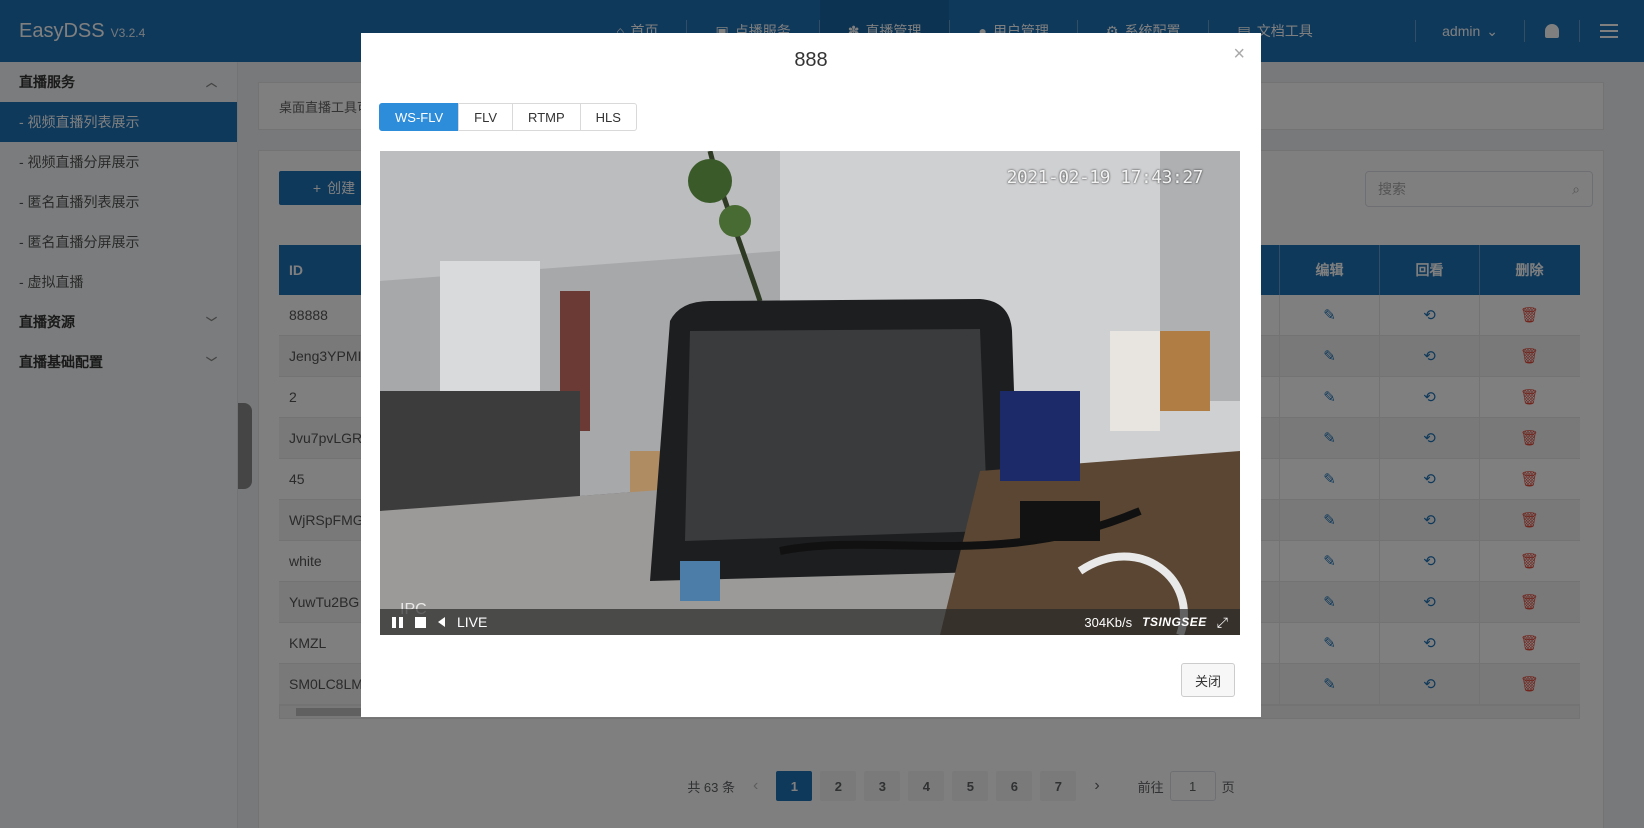 This screenshot has height=828, width=1644. I want to click on stop-button, so click(420, 622).